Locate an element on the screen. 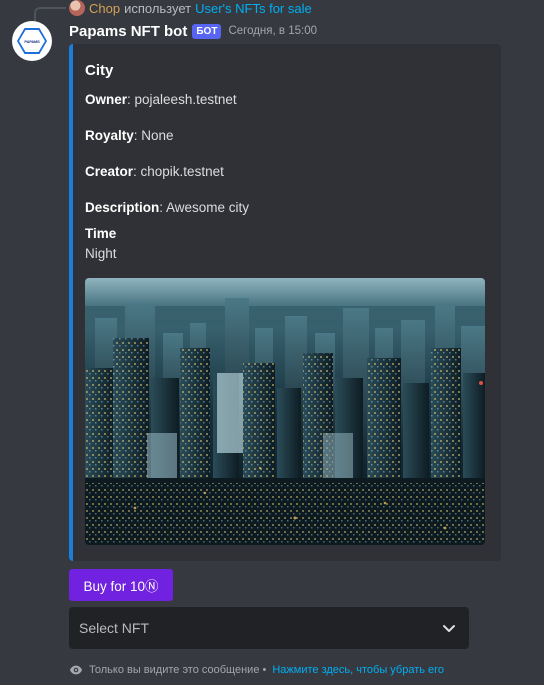 This screenshot has width=544, height=685. field-label: Description is located at coordinates (122, 207).